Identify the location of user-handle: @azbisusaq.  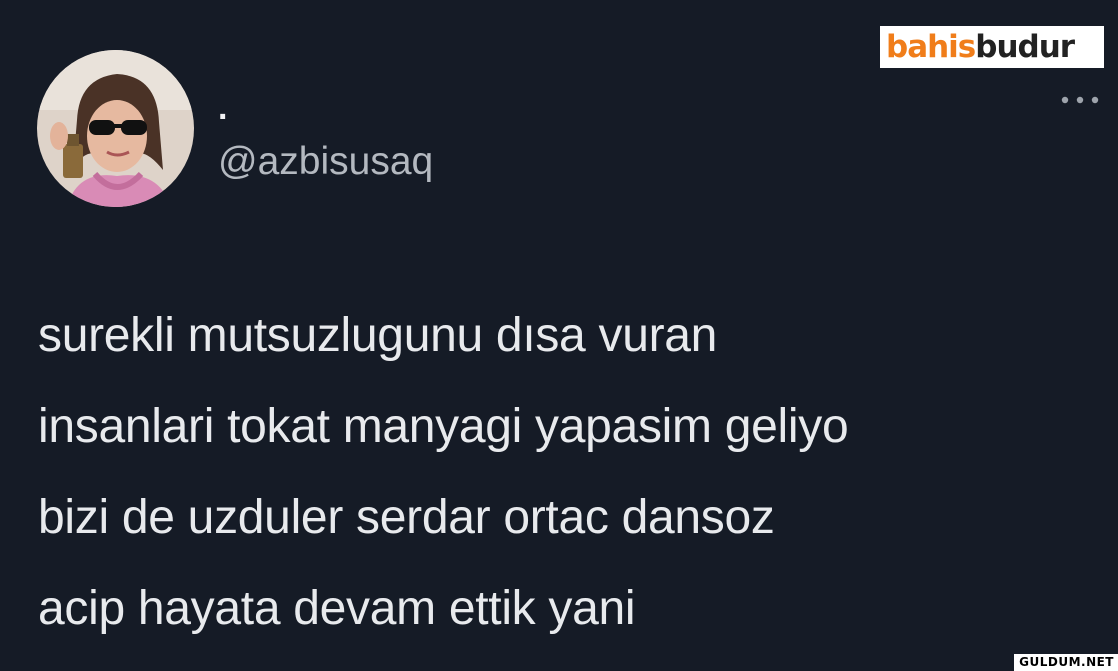
(325, 162).